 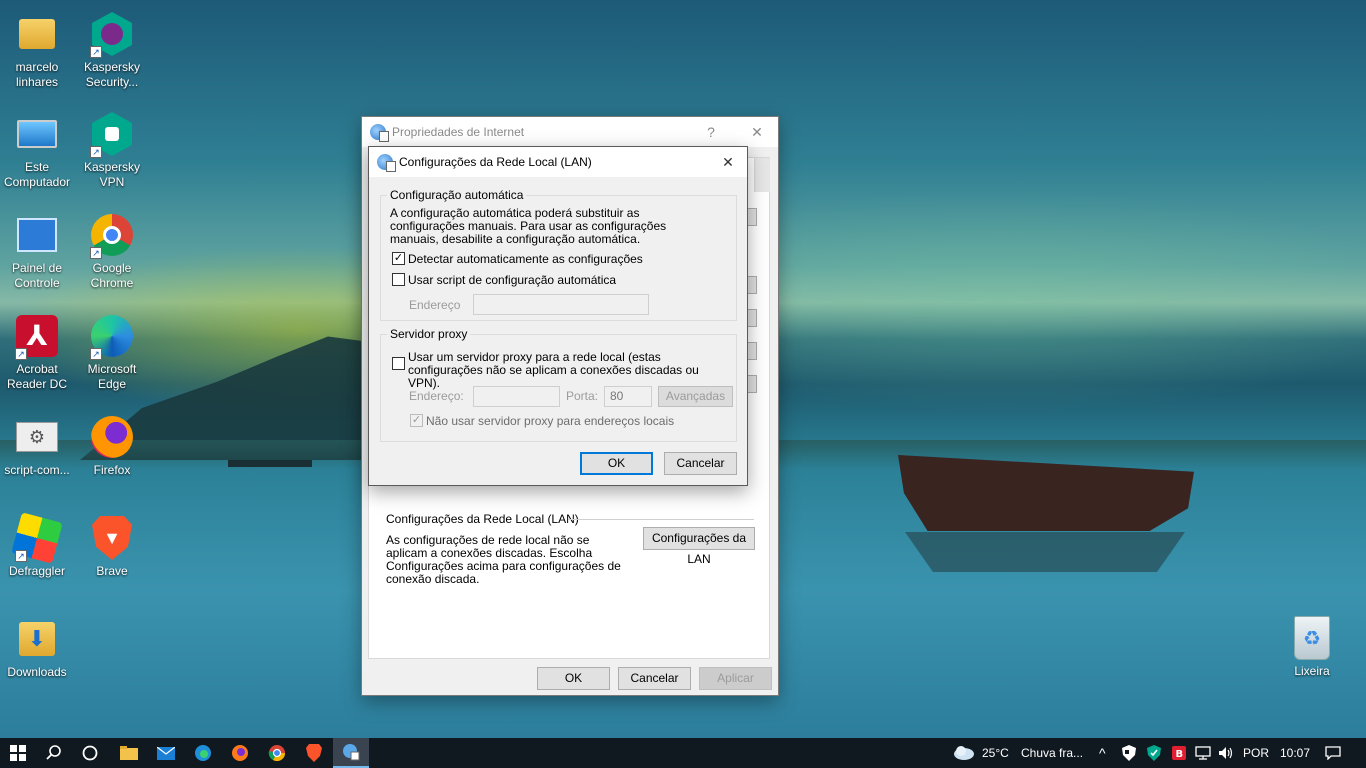 What do you see at coordinates (37, 74) in the screenshot?
I see `desktop-icon-label: marcelo linhares` at bounding box center [37, 74].